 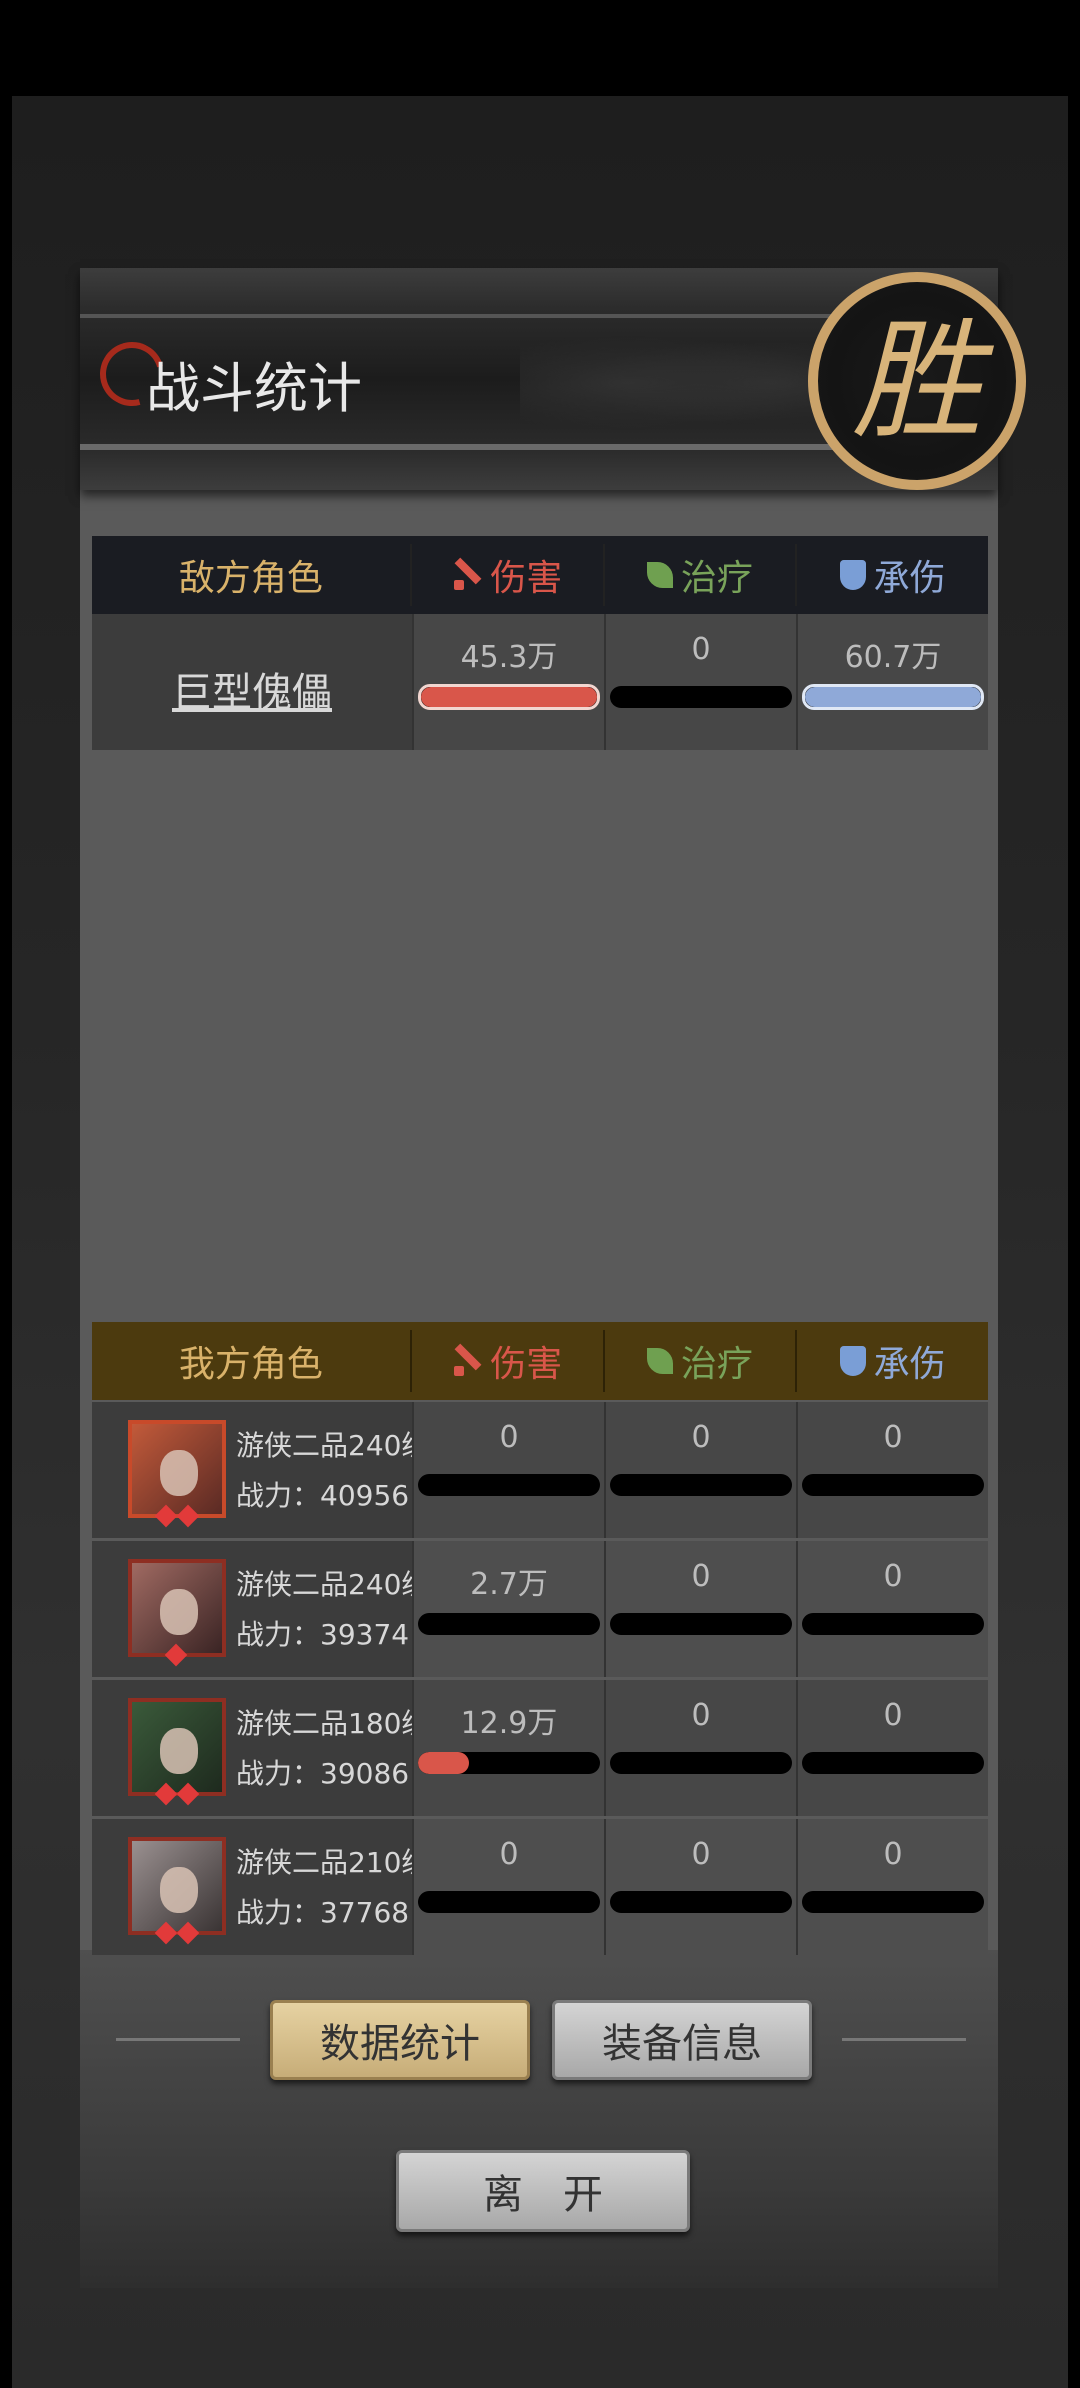 What do you see at coordinates (543, 2191) in the screenshot?
I see `leave-button: 离 开` at bounding box center [543, 2191].